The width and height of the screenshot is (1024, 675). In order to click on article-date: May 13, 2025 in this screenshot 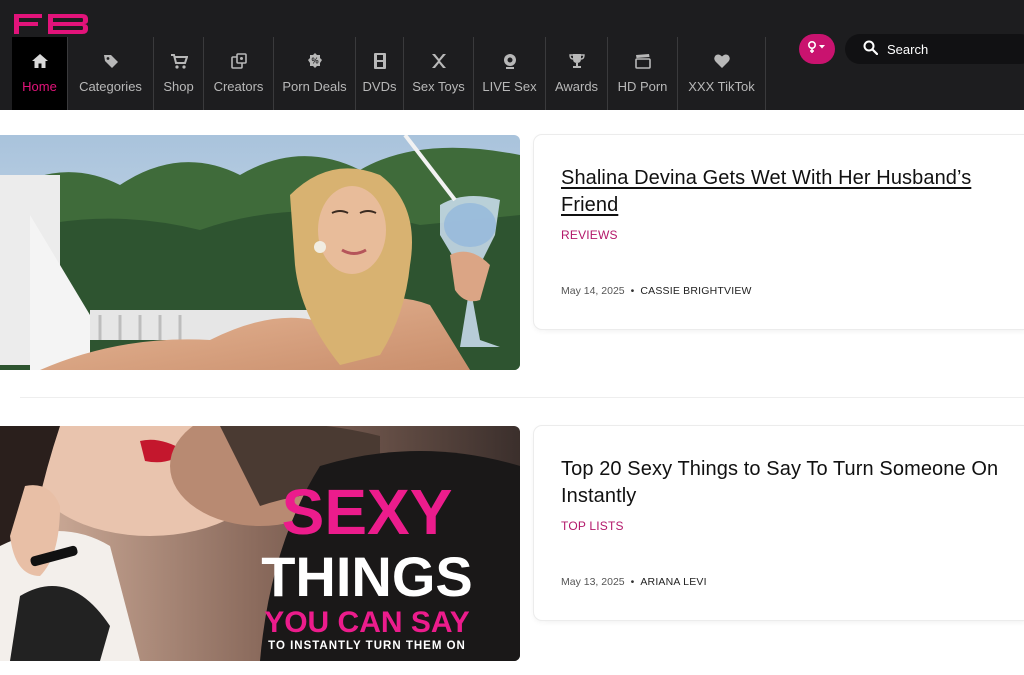, I will do `click(593, 582)`.